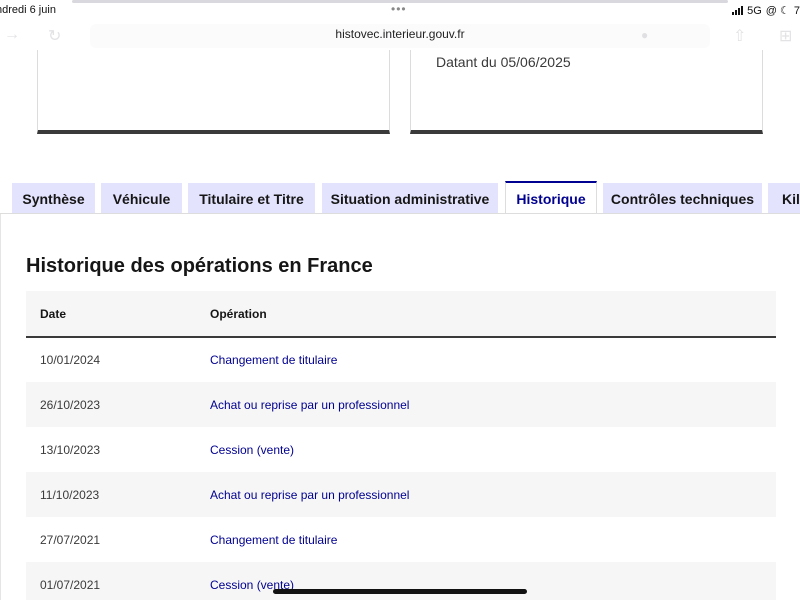 Image resolution: width=800 pixels, height=600 pixels. What do you see at coordinates (796, 10) in the screenshot?
I see `battery-label: 7` at bounding box center [796, 10].